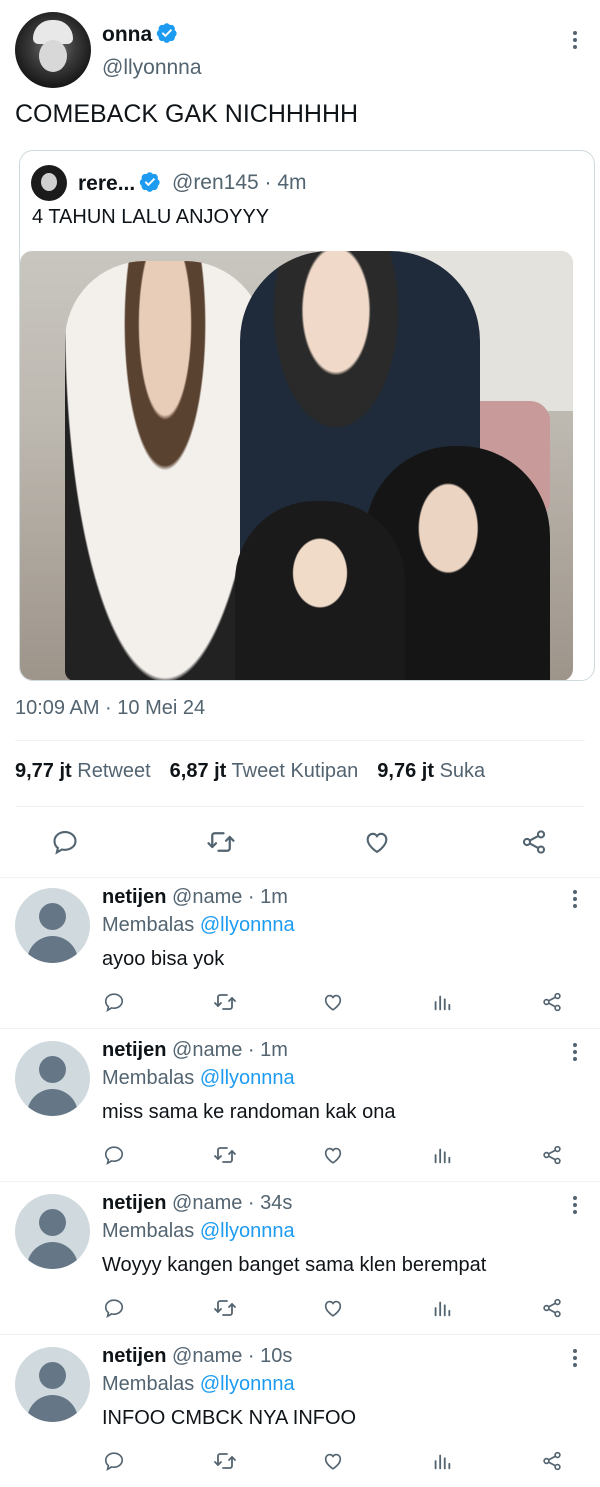 This screenshot has width=600, height=1487. I want to click on reply-text: ayoo bisa yok, so click(163, 959).